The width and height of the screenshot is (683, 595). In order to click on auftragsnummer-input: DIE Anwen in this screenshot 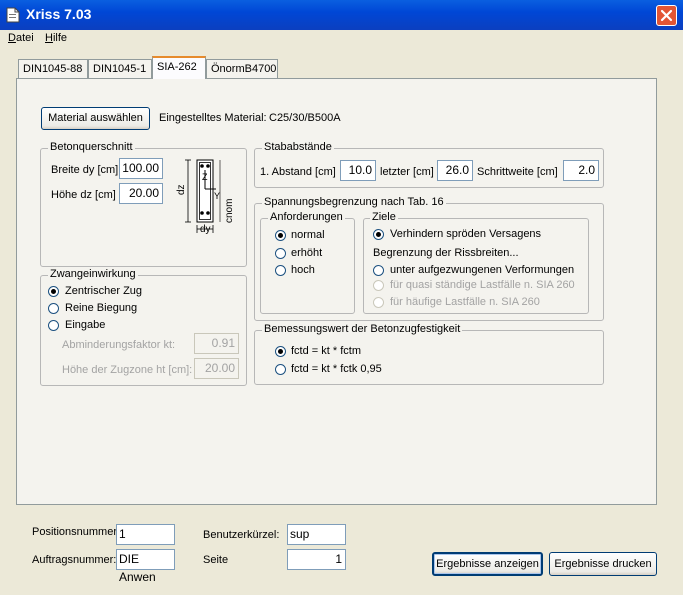, I will do `click(145, 566)`.